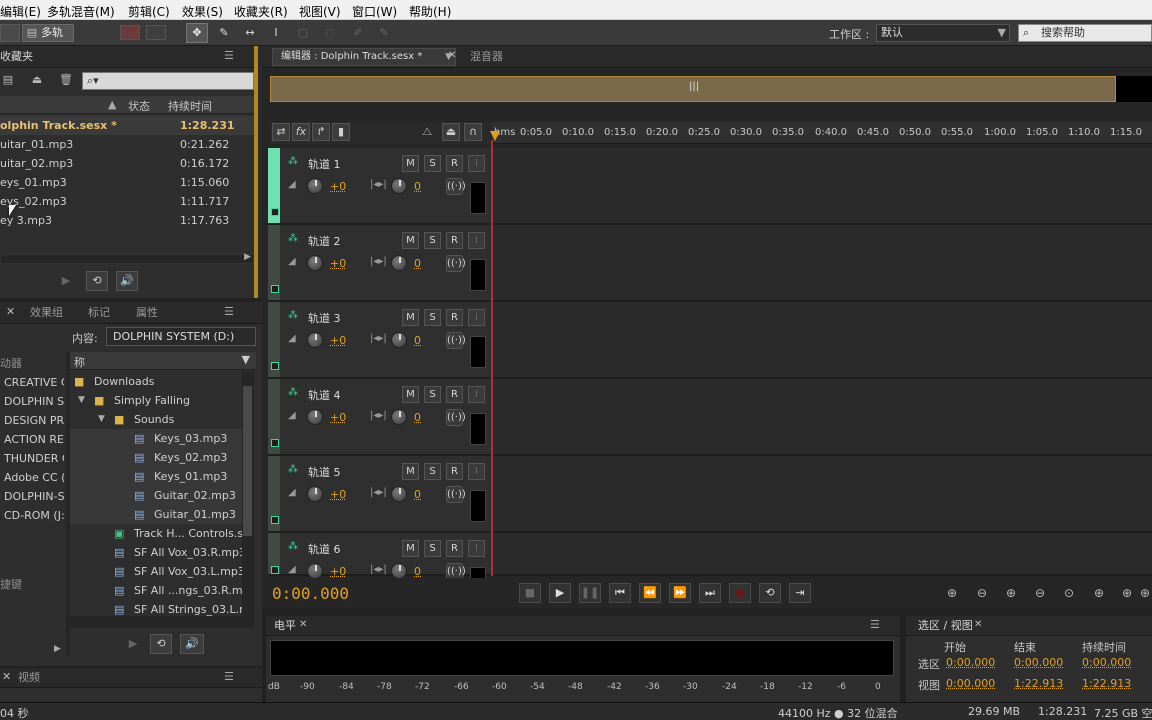 The image size is (1152, 720). Describe the element at coordinates (324, 472) in the screenshot. I see `track-name: 轨道 5` at that location.